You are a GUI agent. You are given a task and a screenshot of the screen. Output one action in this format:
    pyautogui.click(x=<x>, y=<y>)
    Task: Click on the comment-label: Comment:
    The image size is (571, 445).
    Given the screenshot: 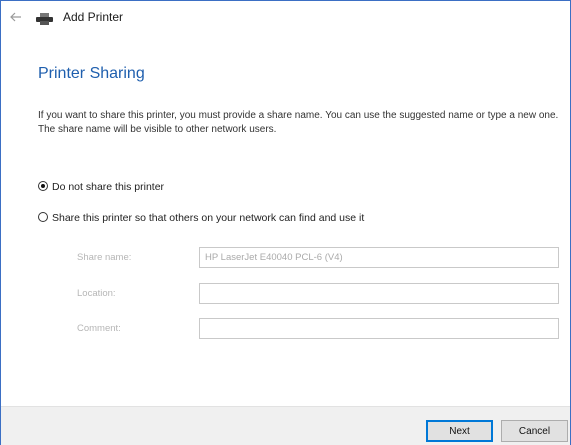 What is the action you would take?
    pyautogui.click(x=99, y=328)
    